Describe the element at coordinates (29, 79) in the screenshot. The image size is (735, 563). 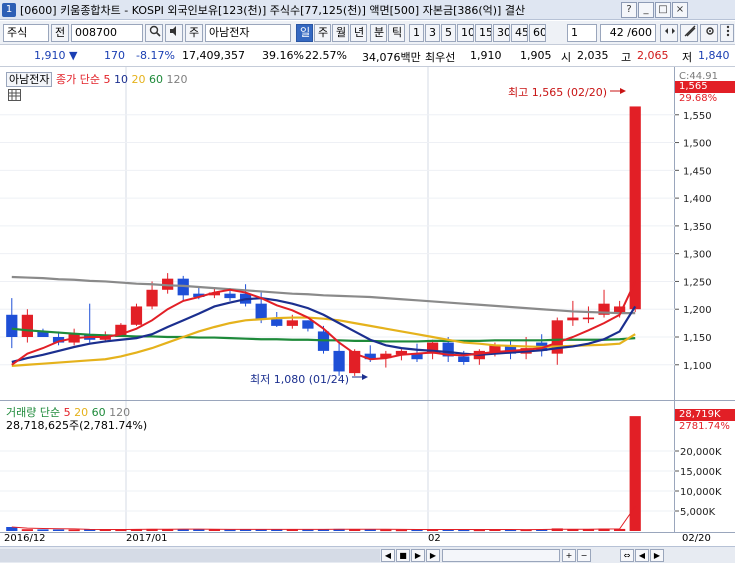
I see `stock-name-tag: 아남전자` at that location.